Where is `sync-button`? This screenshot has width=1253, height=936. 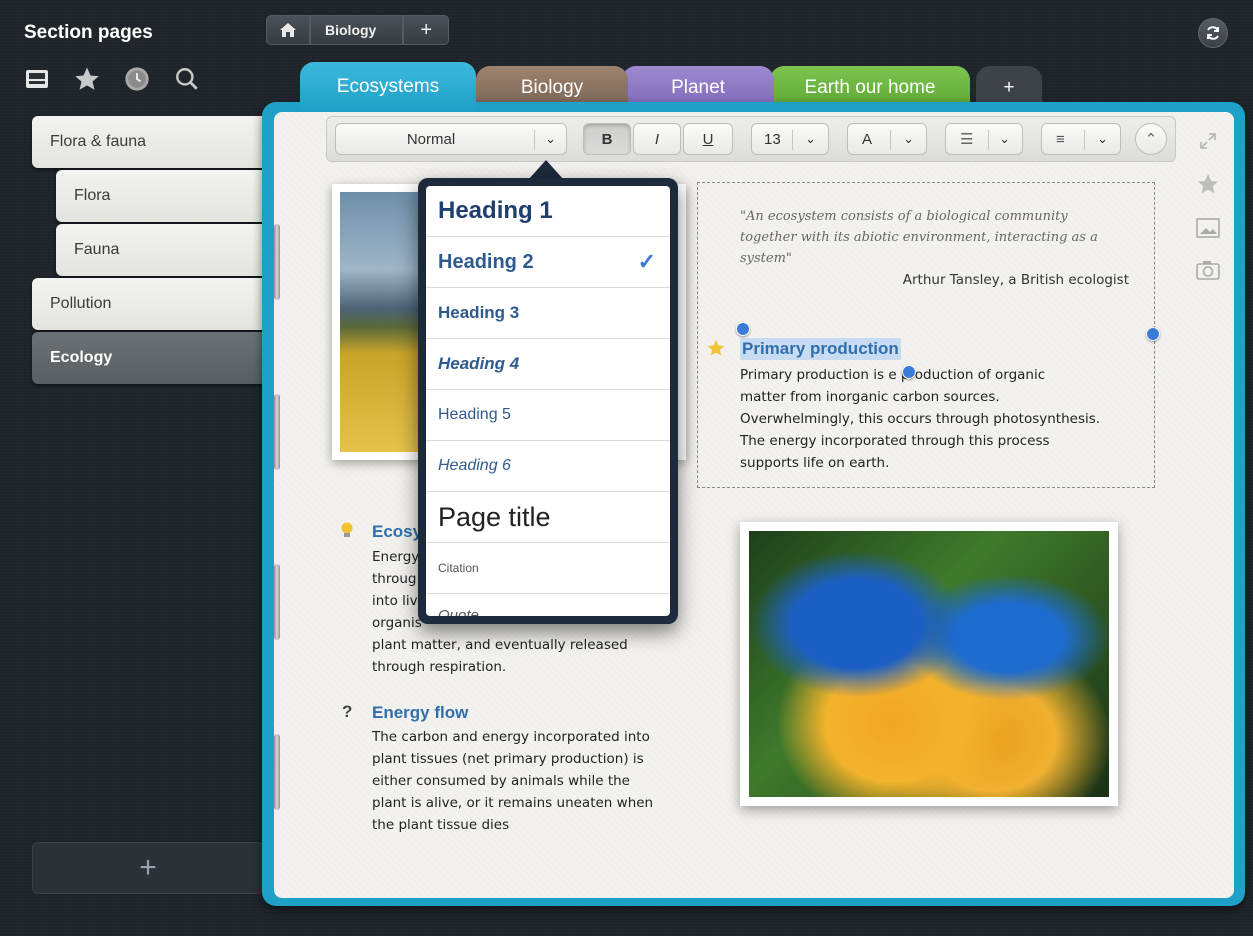 sync-button is located at coordinates (1213, 33).